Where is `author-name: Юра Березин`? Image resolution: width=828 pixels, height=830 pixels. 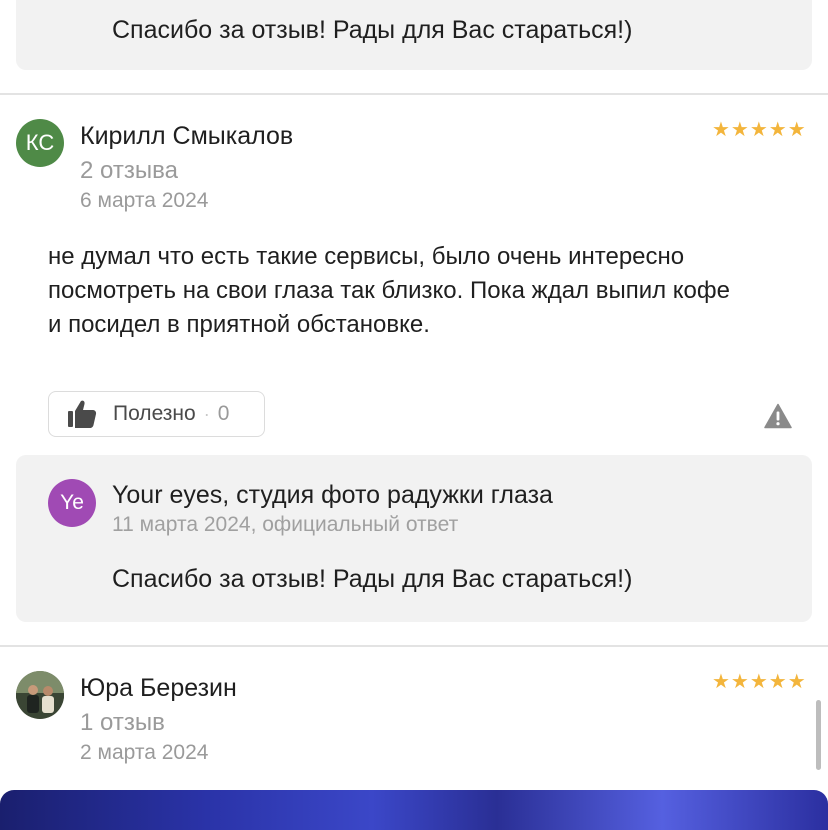 author-name: Юра Березин is located at coordinates (158, 688).